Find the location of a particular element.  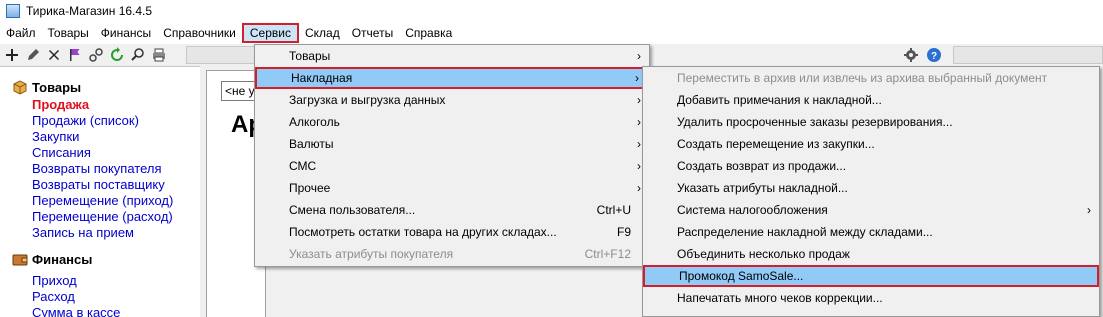

menu-warehouse: Склад is located at coordinates (322, 33).